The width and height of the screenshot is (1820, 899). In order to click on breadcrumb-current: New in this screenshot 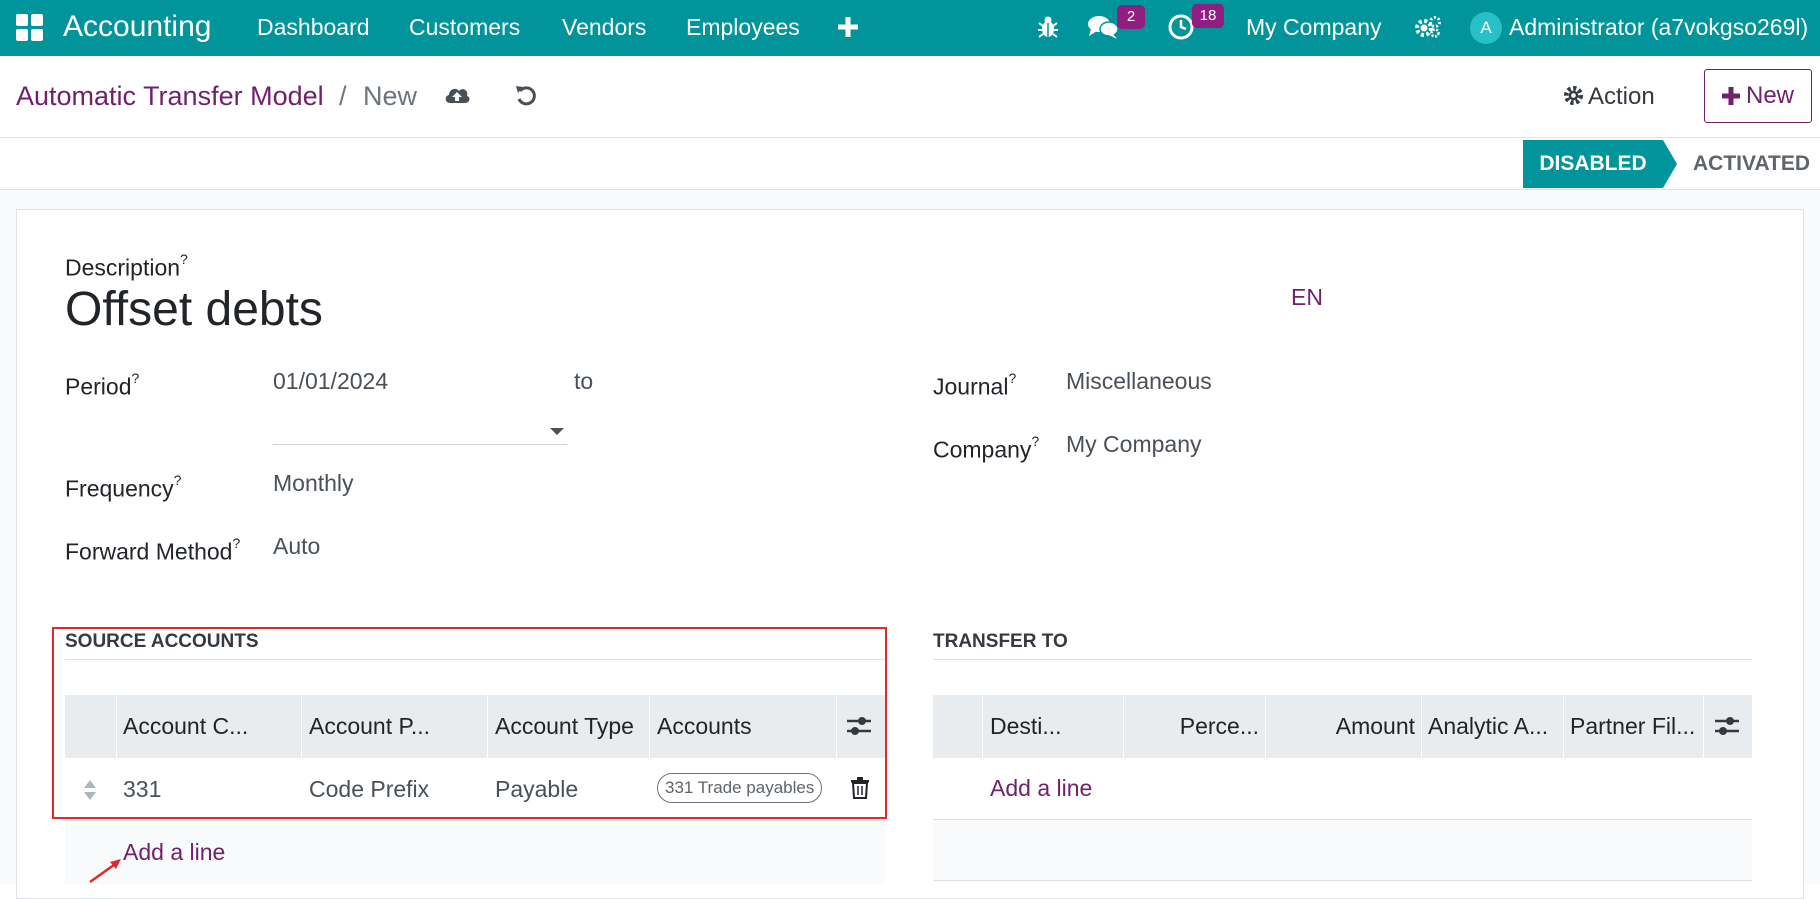, I will do `click(390, 96)`.